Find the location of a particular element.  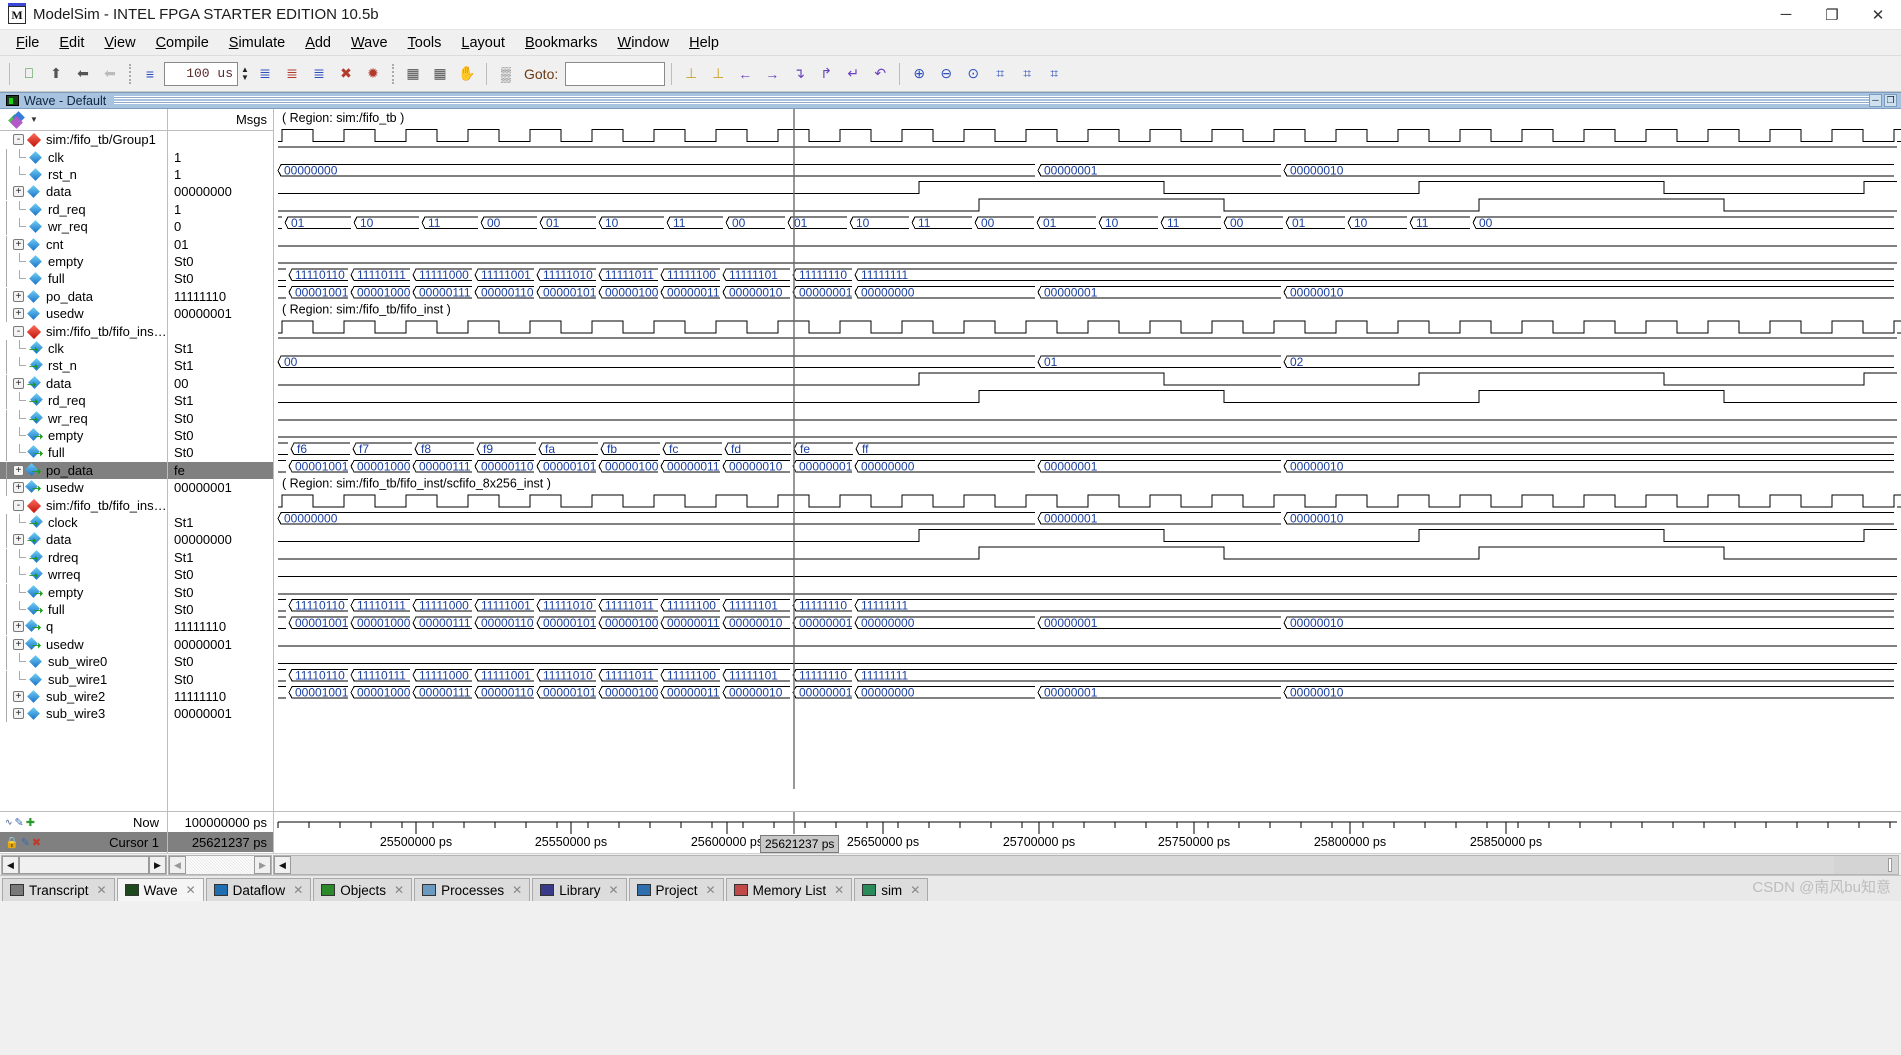

close-button: ✕ is located at coordinates (1878, 15).